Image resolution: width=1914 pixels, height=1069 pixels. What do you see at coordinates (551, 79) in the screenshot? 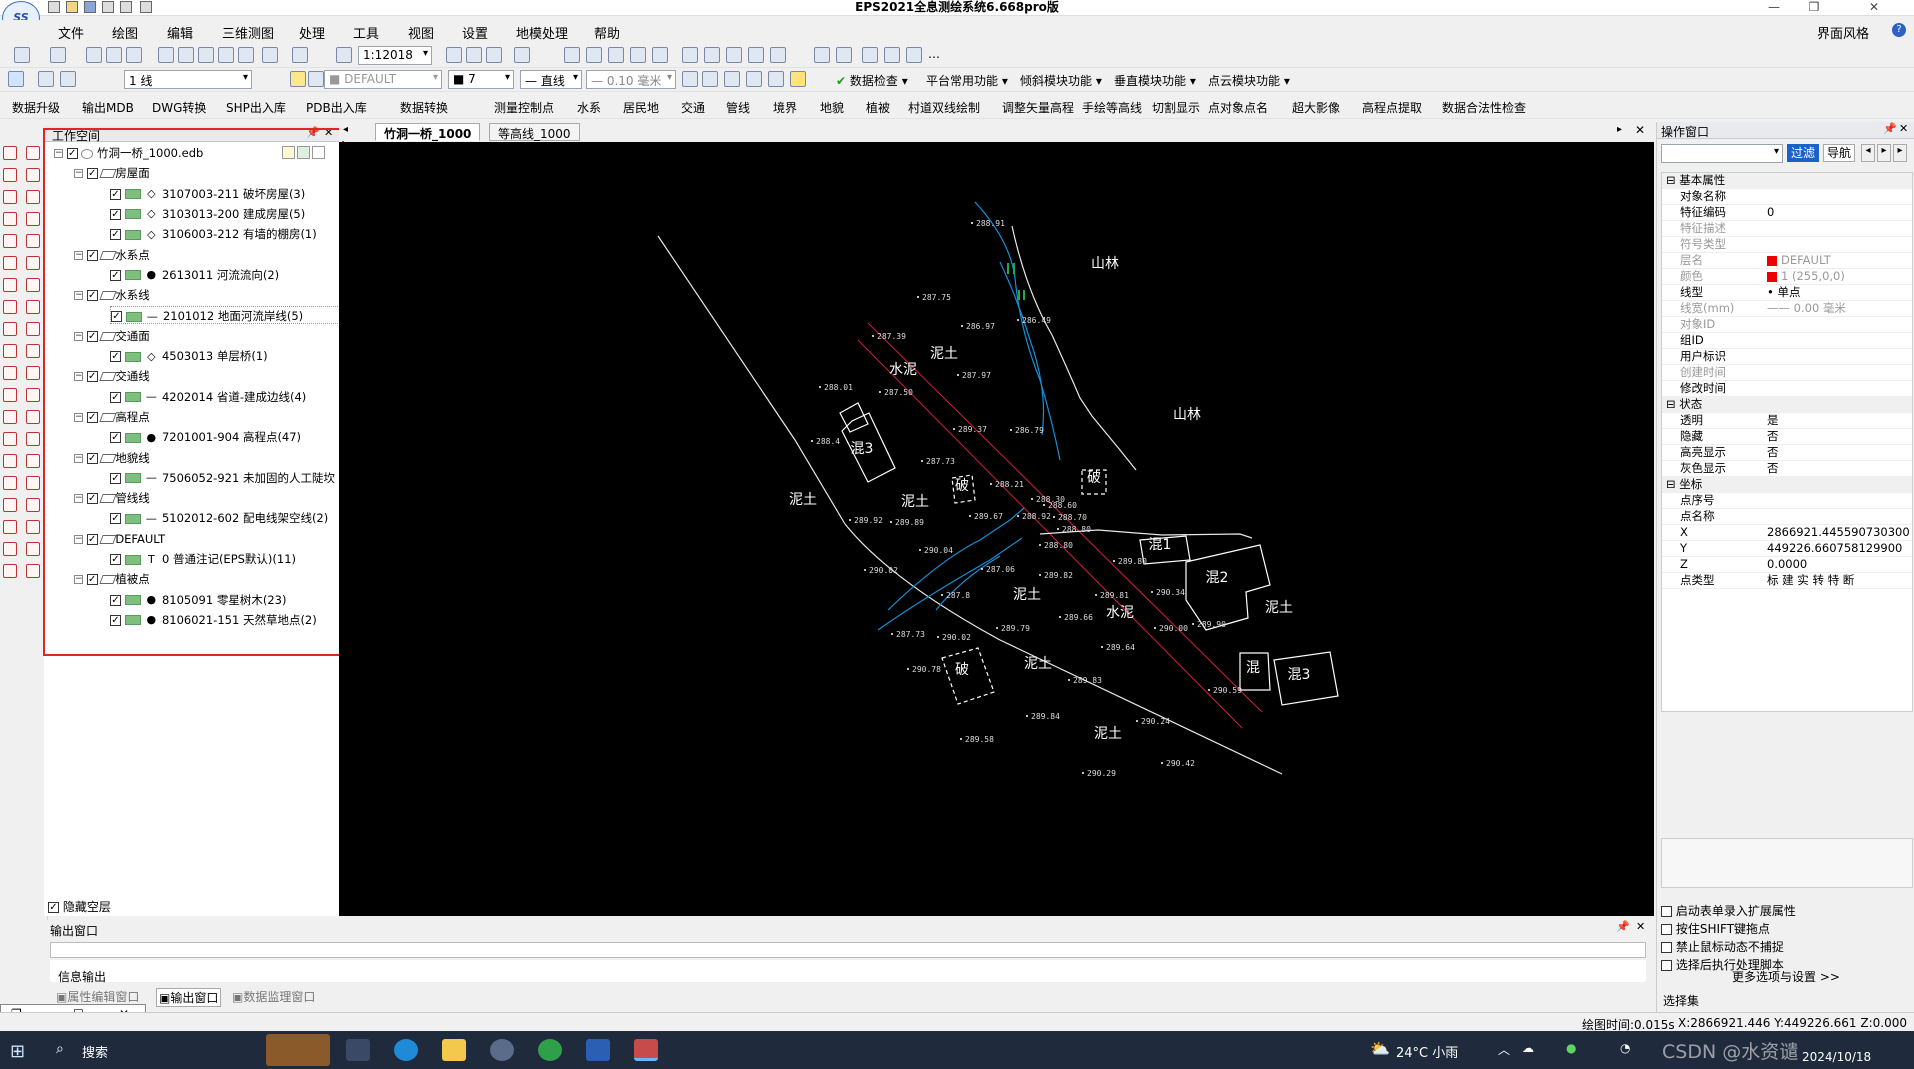
I see `linetype-combo: — 直线` at bounding box center [551, 79].